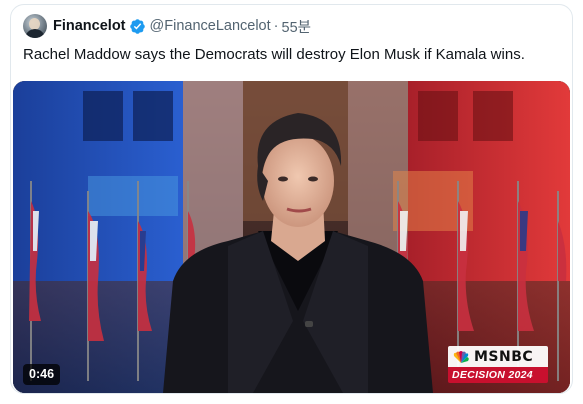 The image size is (583, 404). What do you see at coordinates (137, 26) in the screenshot?
I see `verified-badge-icon` at bounding box center [137, 26].